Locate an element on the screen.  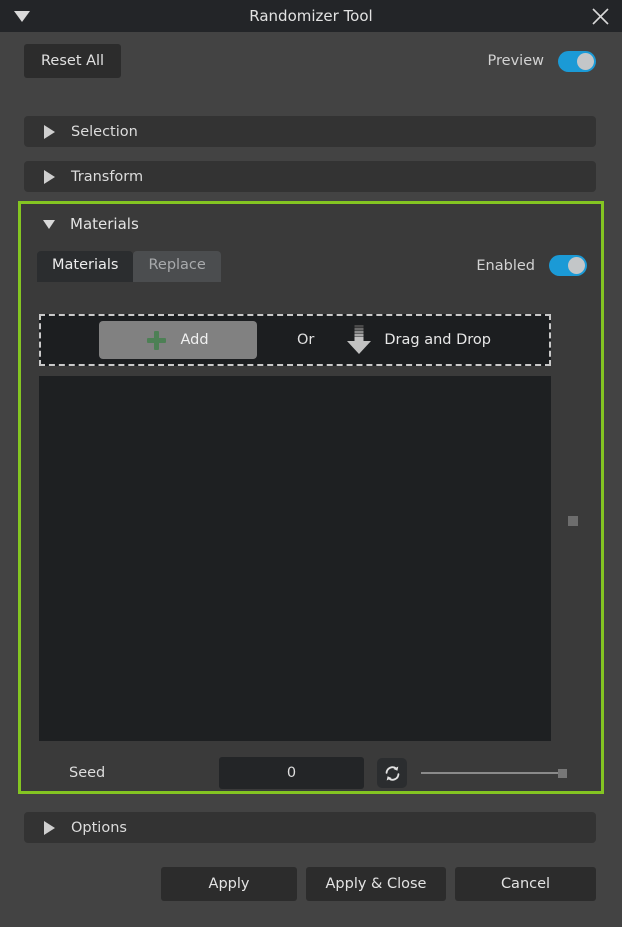
tab-replace: Replace is located at coordinates (177, 266).